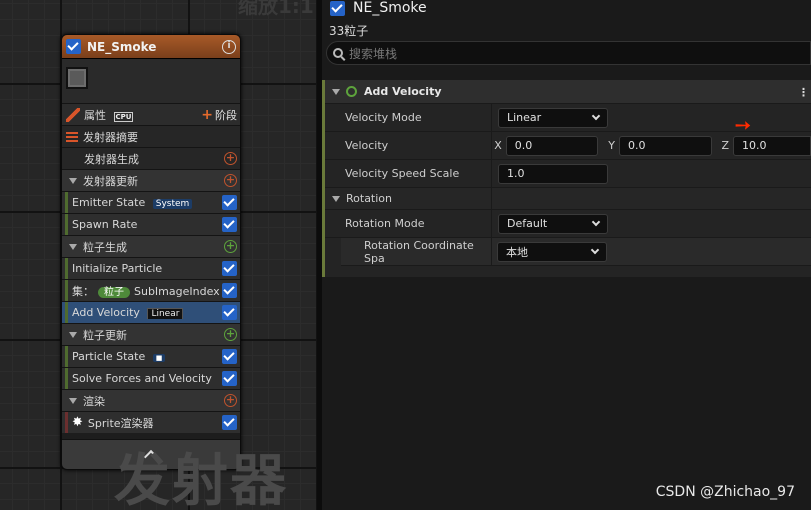  I want to click on speed-scale-row: Velocity Speed Scale 1.0, so click(568, 174).